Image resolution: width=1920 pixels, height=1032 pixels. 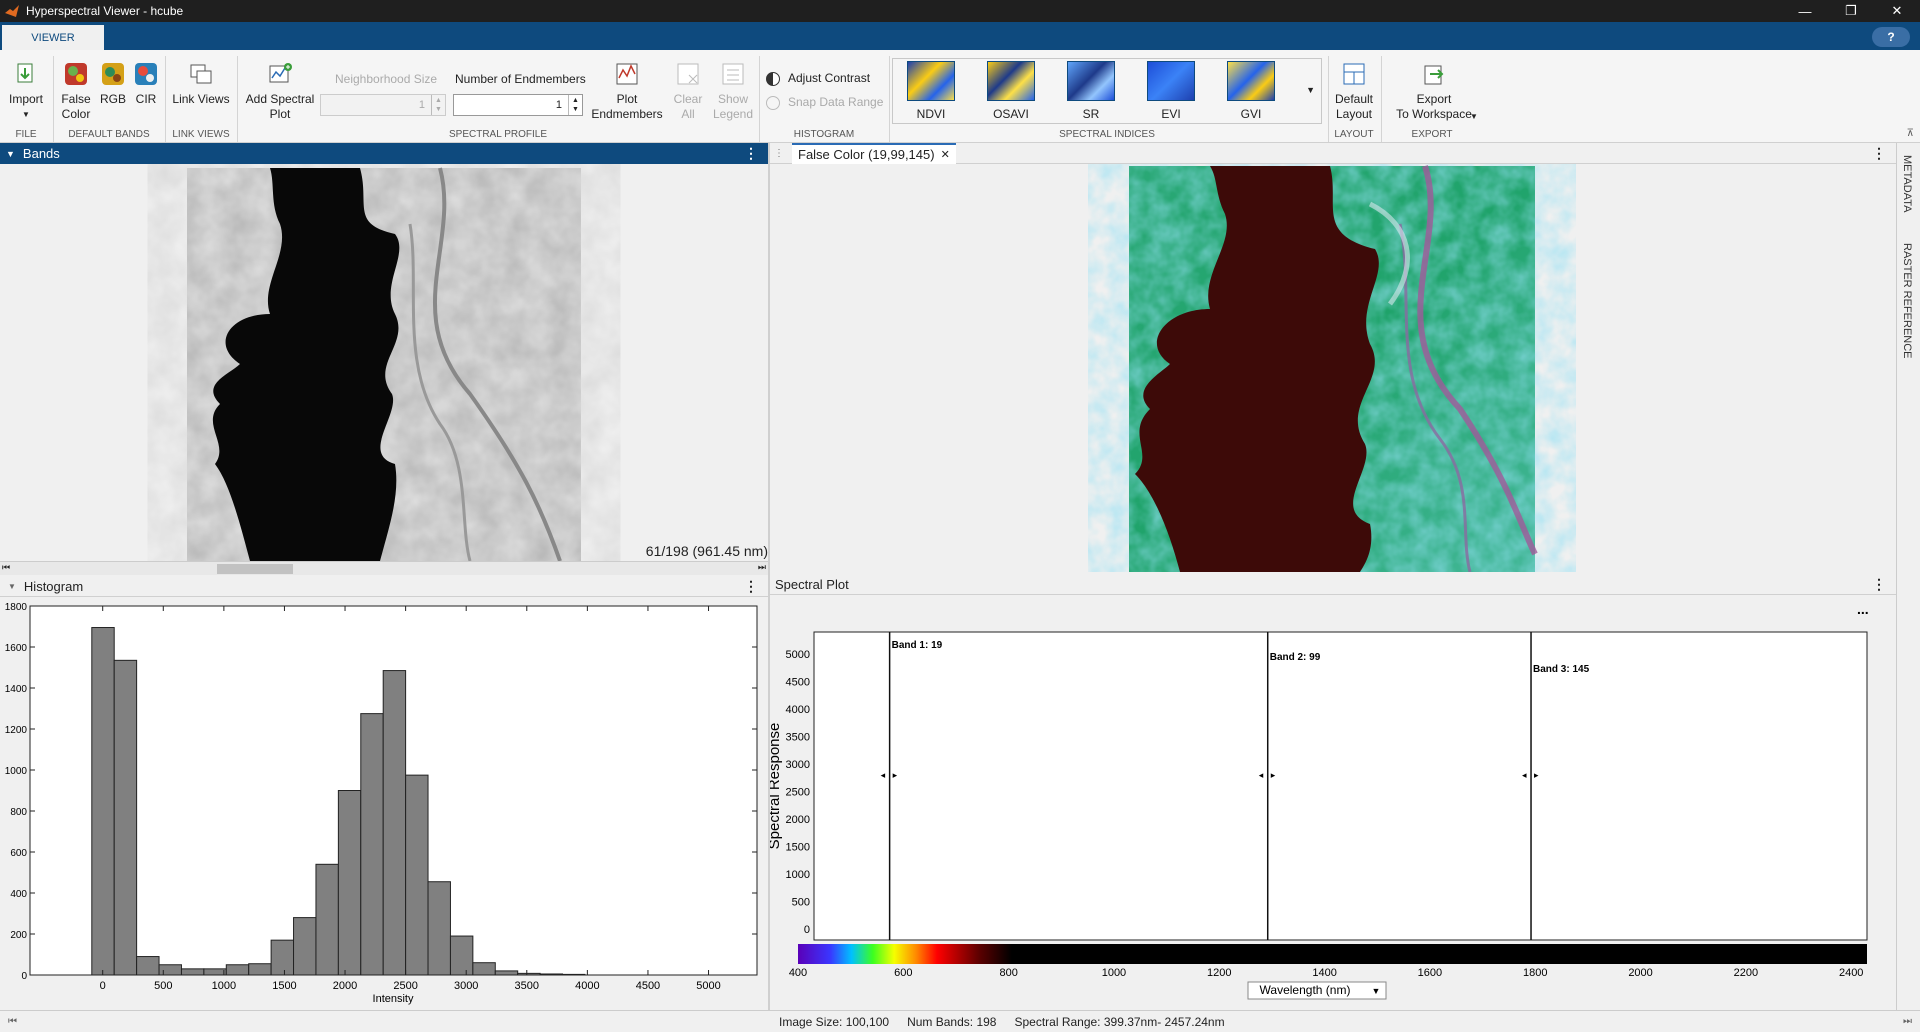 What do you see at coordinates (16, 607) in the screenshot?
I see `histogram-y-tick-label: 1800` at bounding box center [16, 607].